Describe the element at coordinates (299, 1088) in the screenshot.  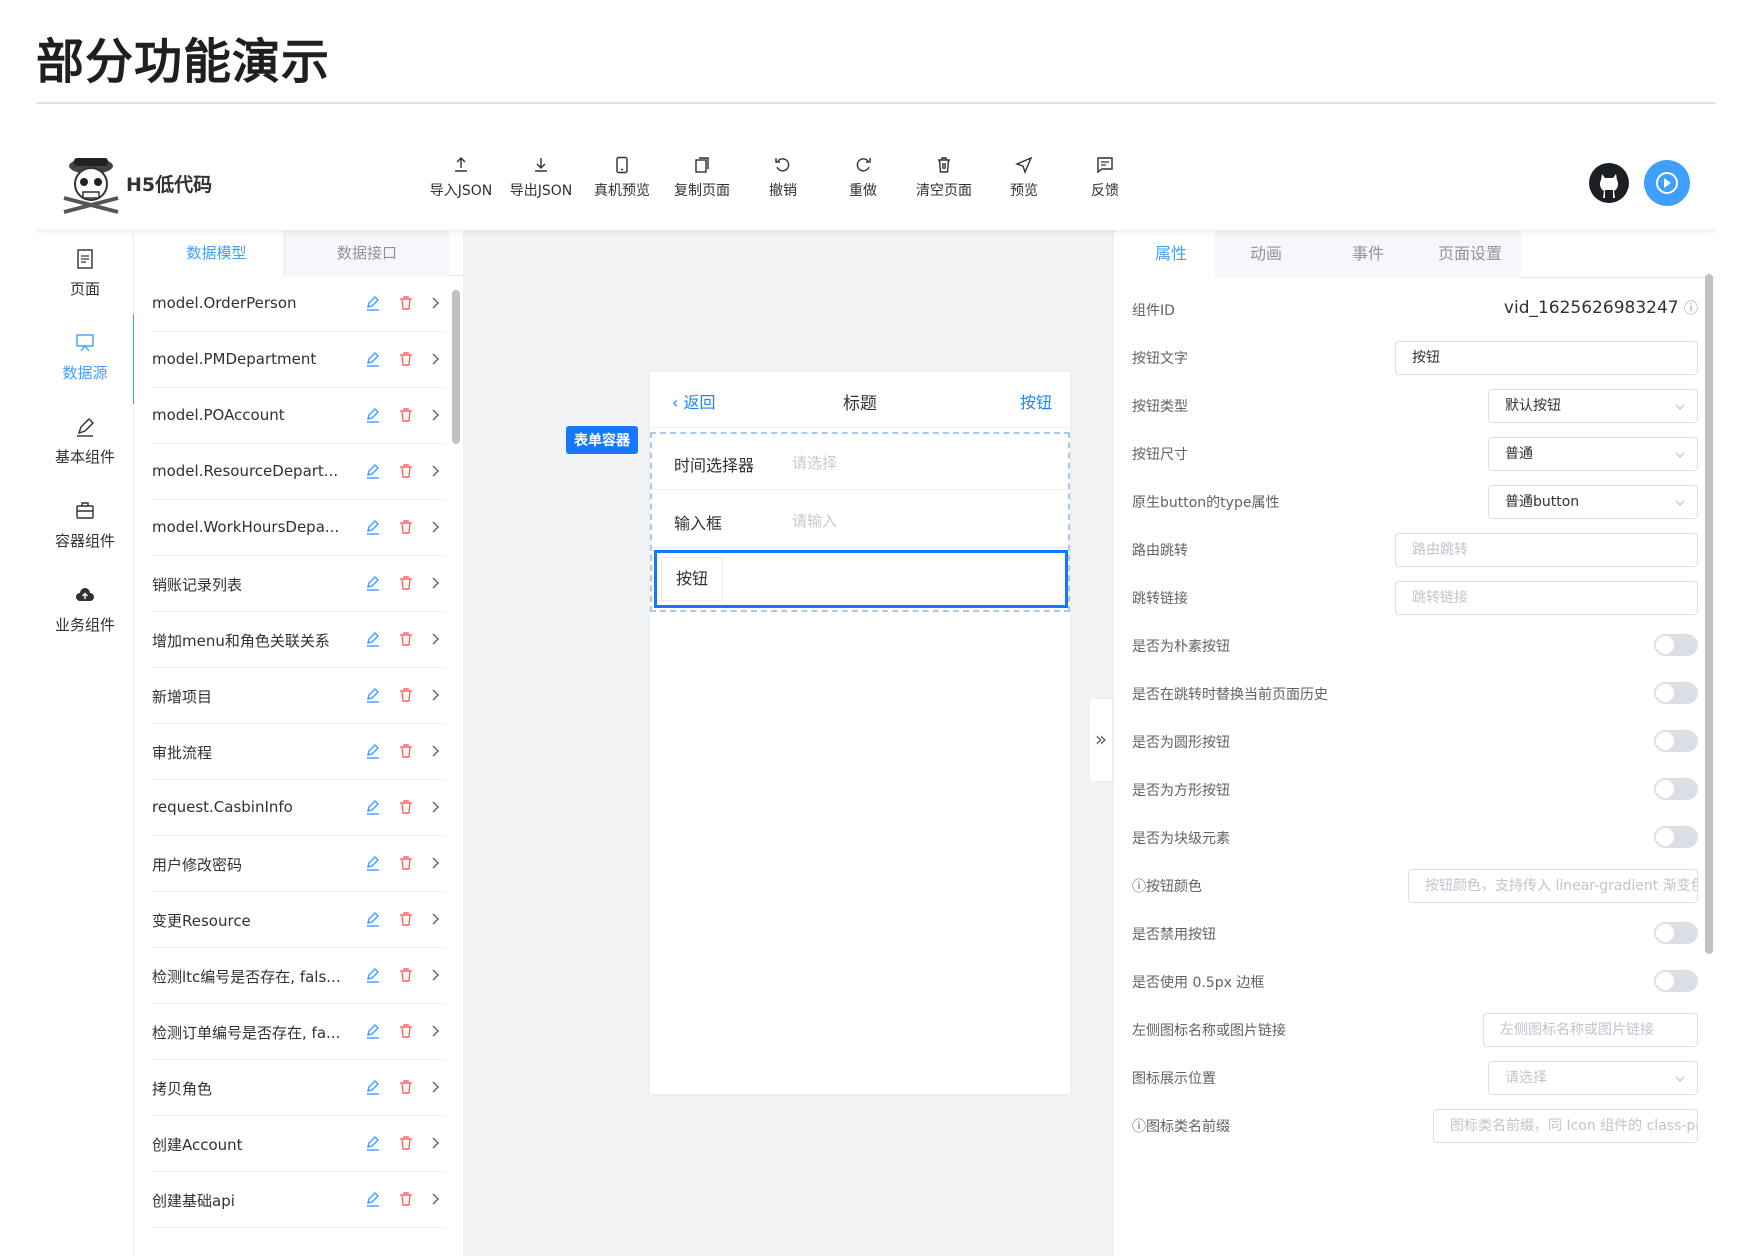
I see `list-item: 拷贝角色` at that location.